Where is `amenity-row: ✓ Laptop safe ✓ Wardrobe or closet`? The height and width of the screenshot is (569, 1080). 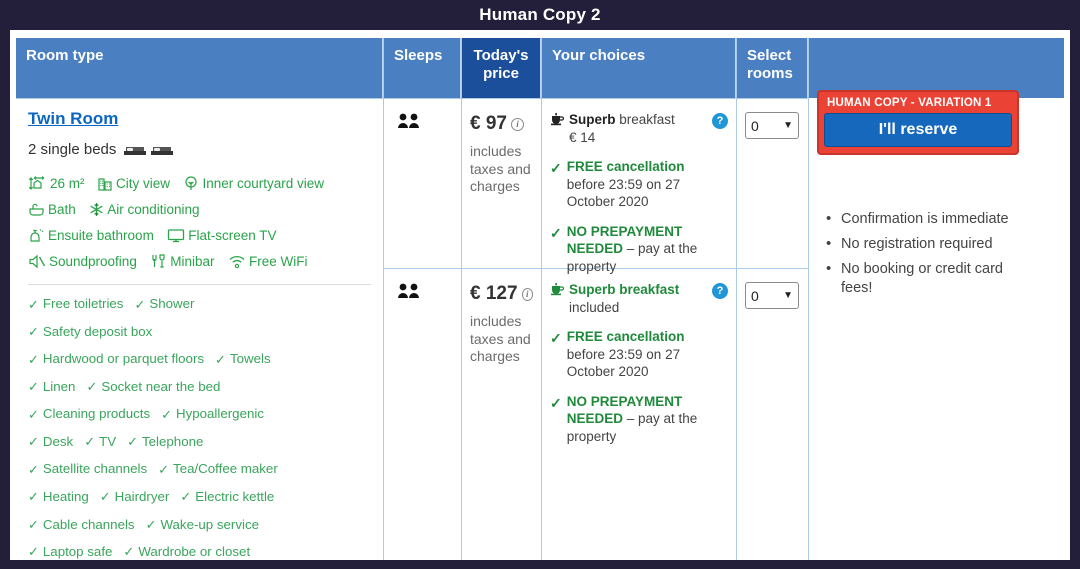
amenity-row: ✓ Laptop safe ✓ Wardrobe or closet is located at coordinates (199, 549).